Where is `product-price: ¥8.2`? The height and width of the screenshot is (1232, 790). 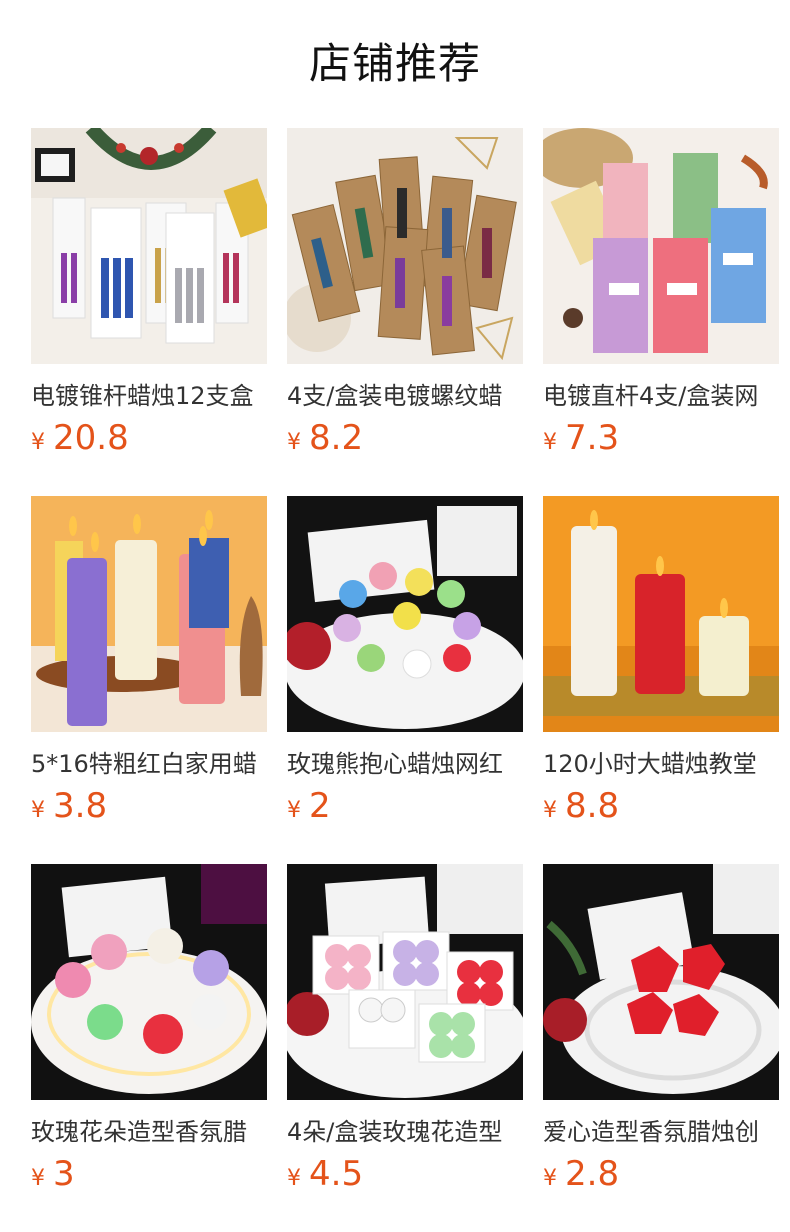
product-price: ¥8.2 is located at coordinates (325, 438).